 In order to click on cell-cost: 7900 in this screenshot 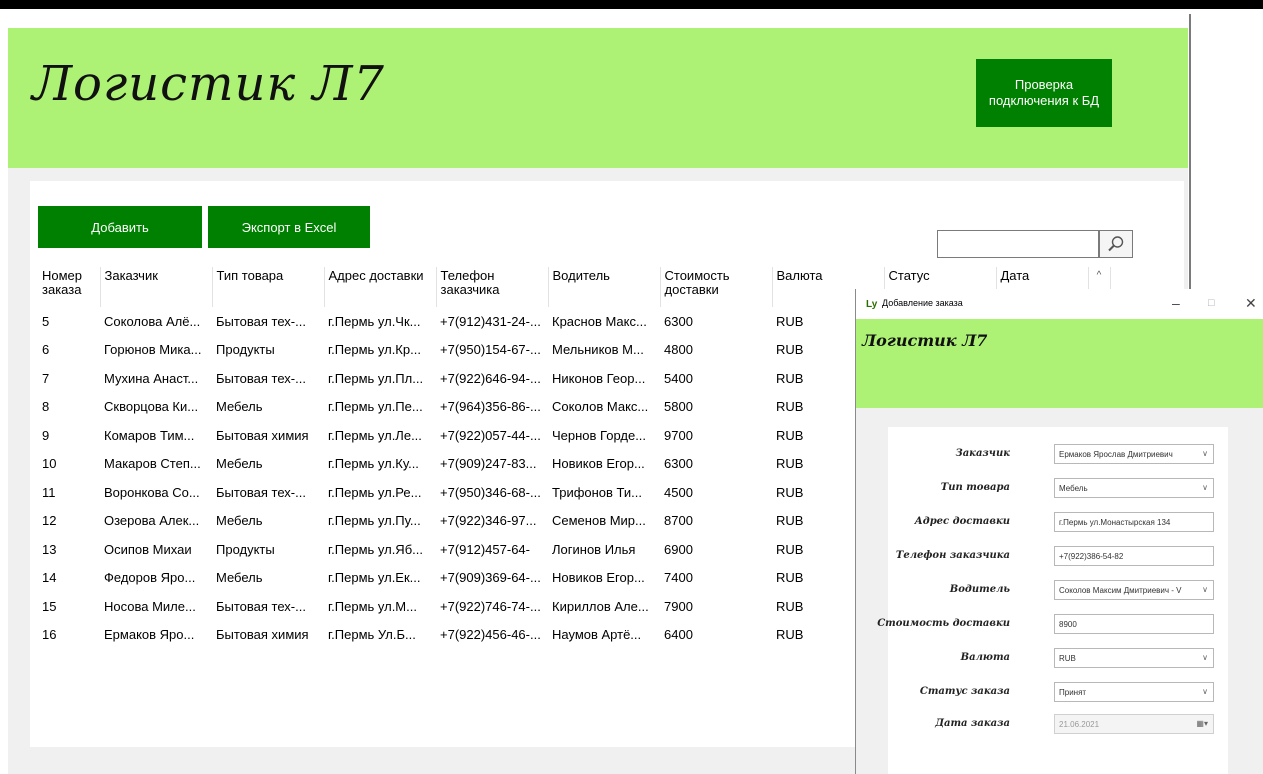, I will do `click(678, 606)`.